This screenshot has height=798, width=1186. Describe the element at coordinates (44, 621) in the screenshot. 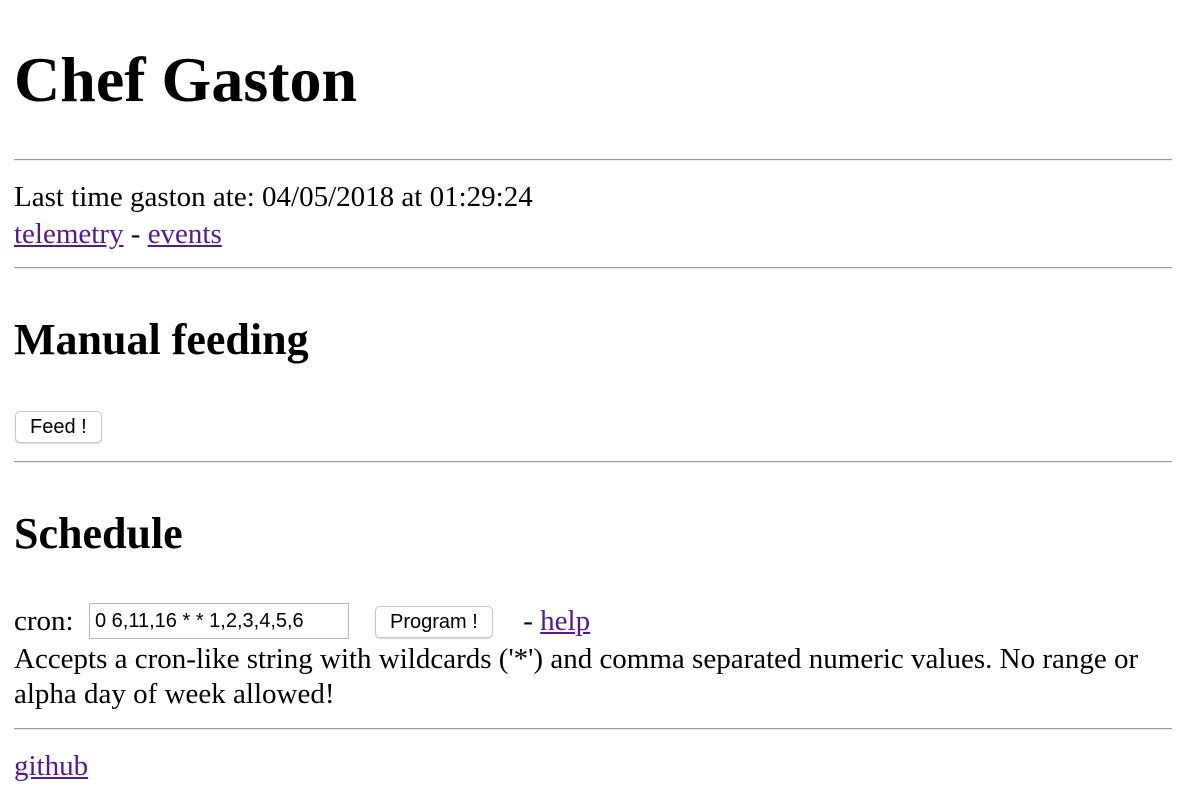

I see `cron-label: cron:` at that location.